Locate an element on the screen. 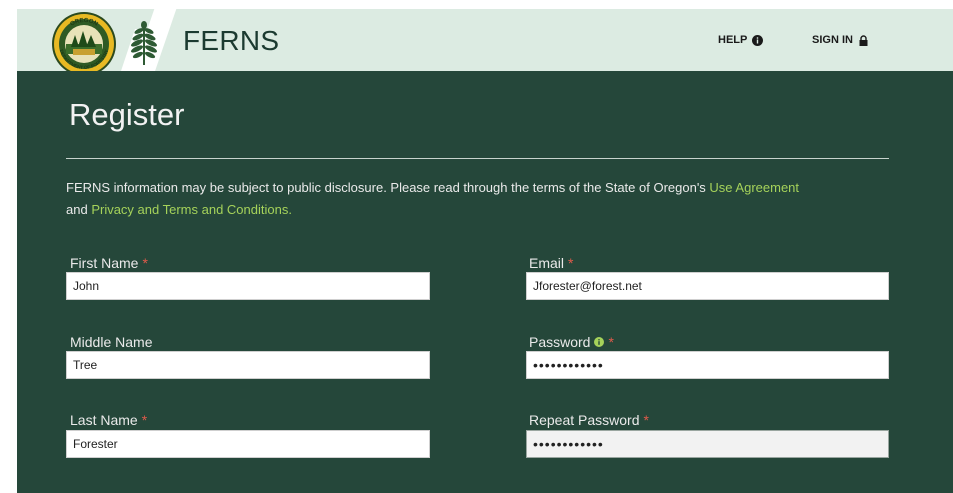 Image resolution: width=953 pixels, height=493 pixels. first-name-input is located at coordinates (248, 286).